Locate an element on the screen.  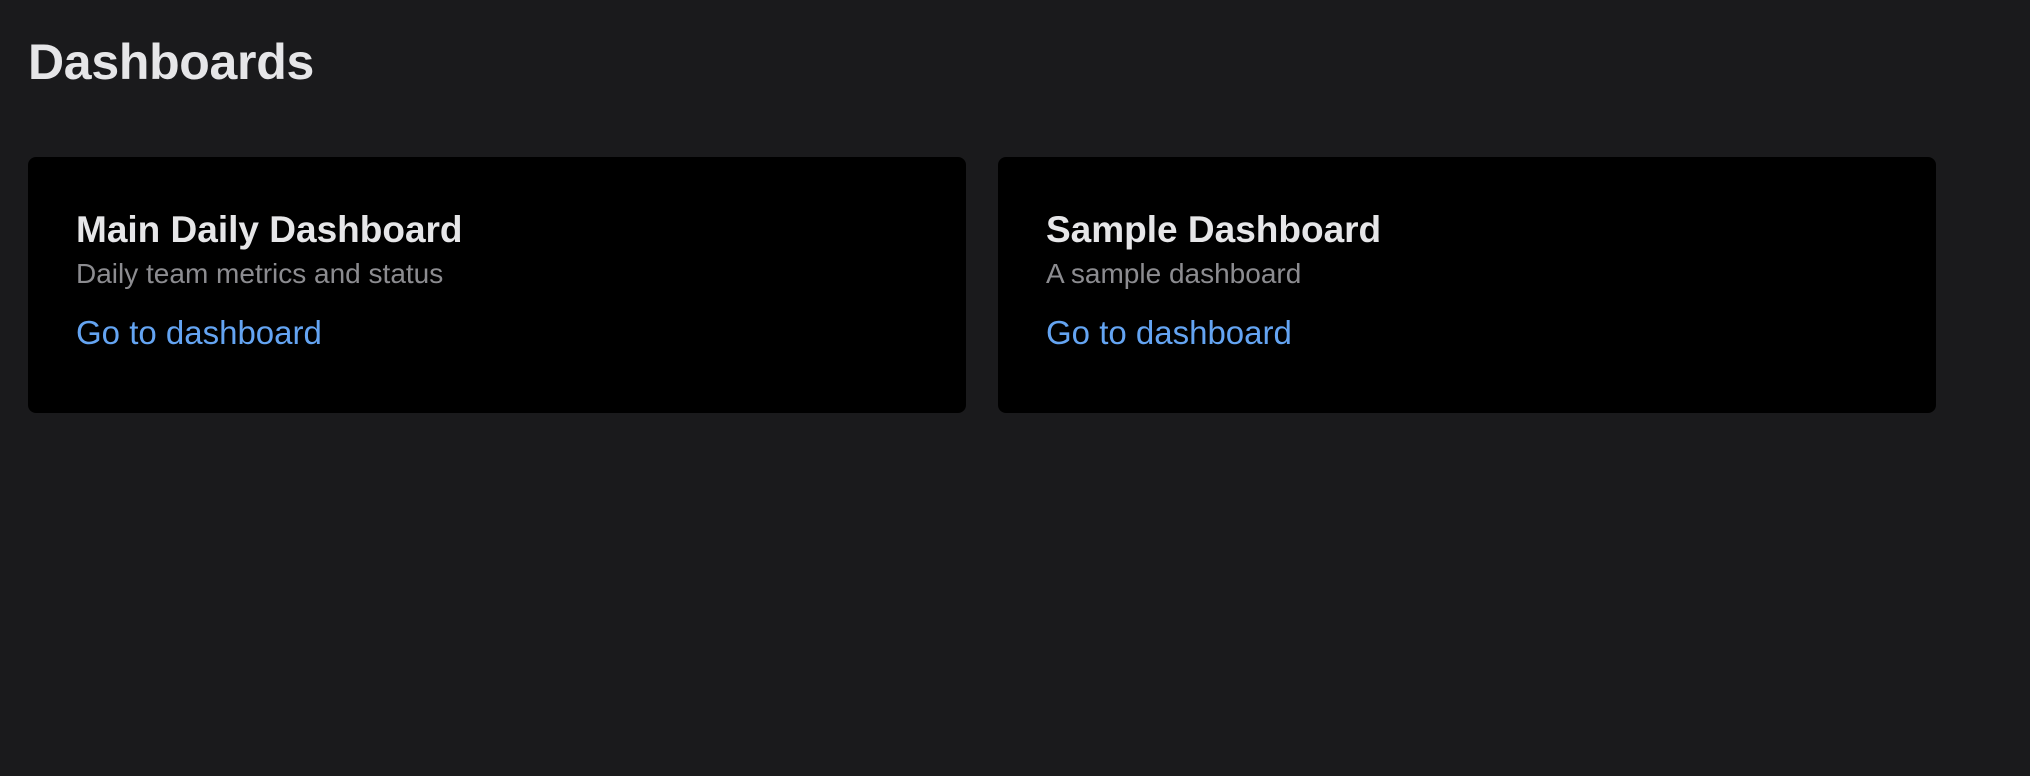
page-title: Dashboards is located at coordinates (171, 62).